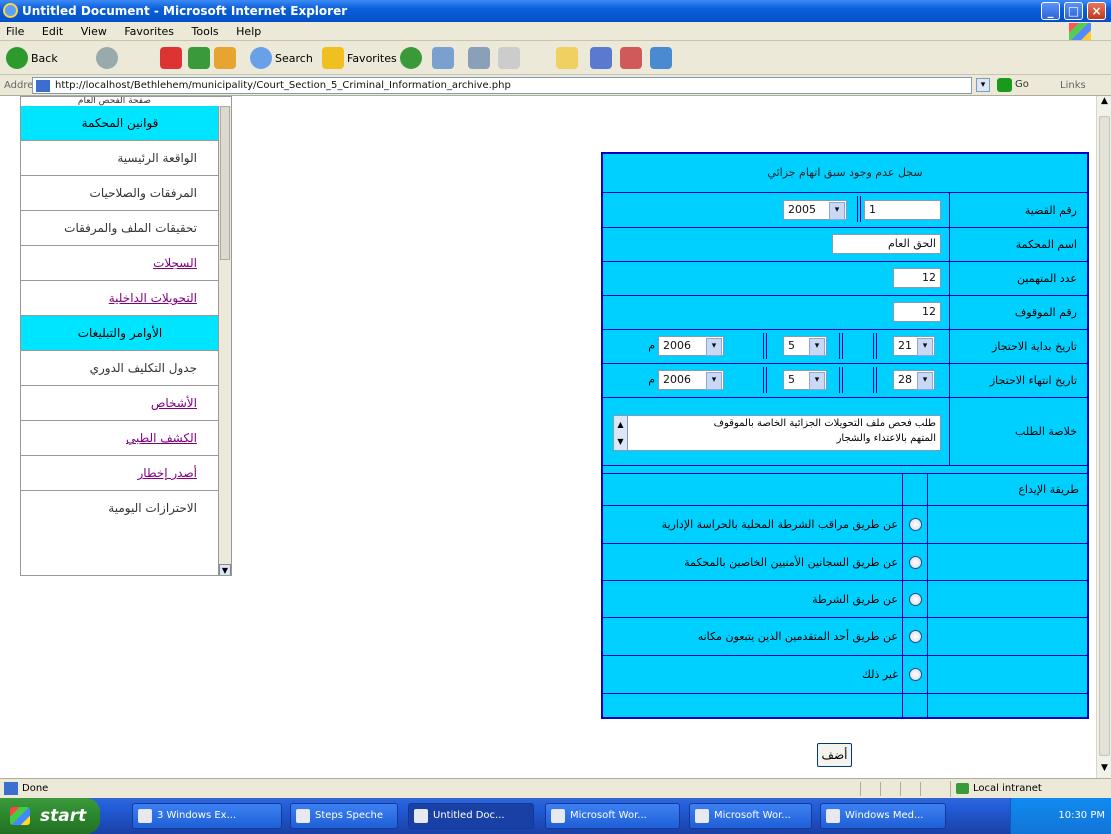 The width and height of the screenshot is (1111, 834). What do you see at coordinates (261, 58) in the screenshot?
I see `search-icon` at bounding box center [261, 58].